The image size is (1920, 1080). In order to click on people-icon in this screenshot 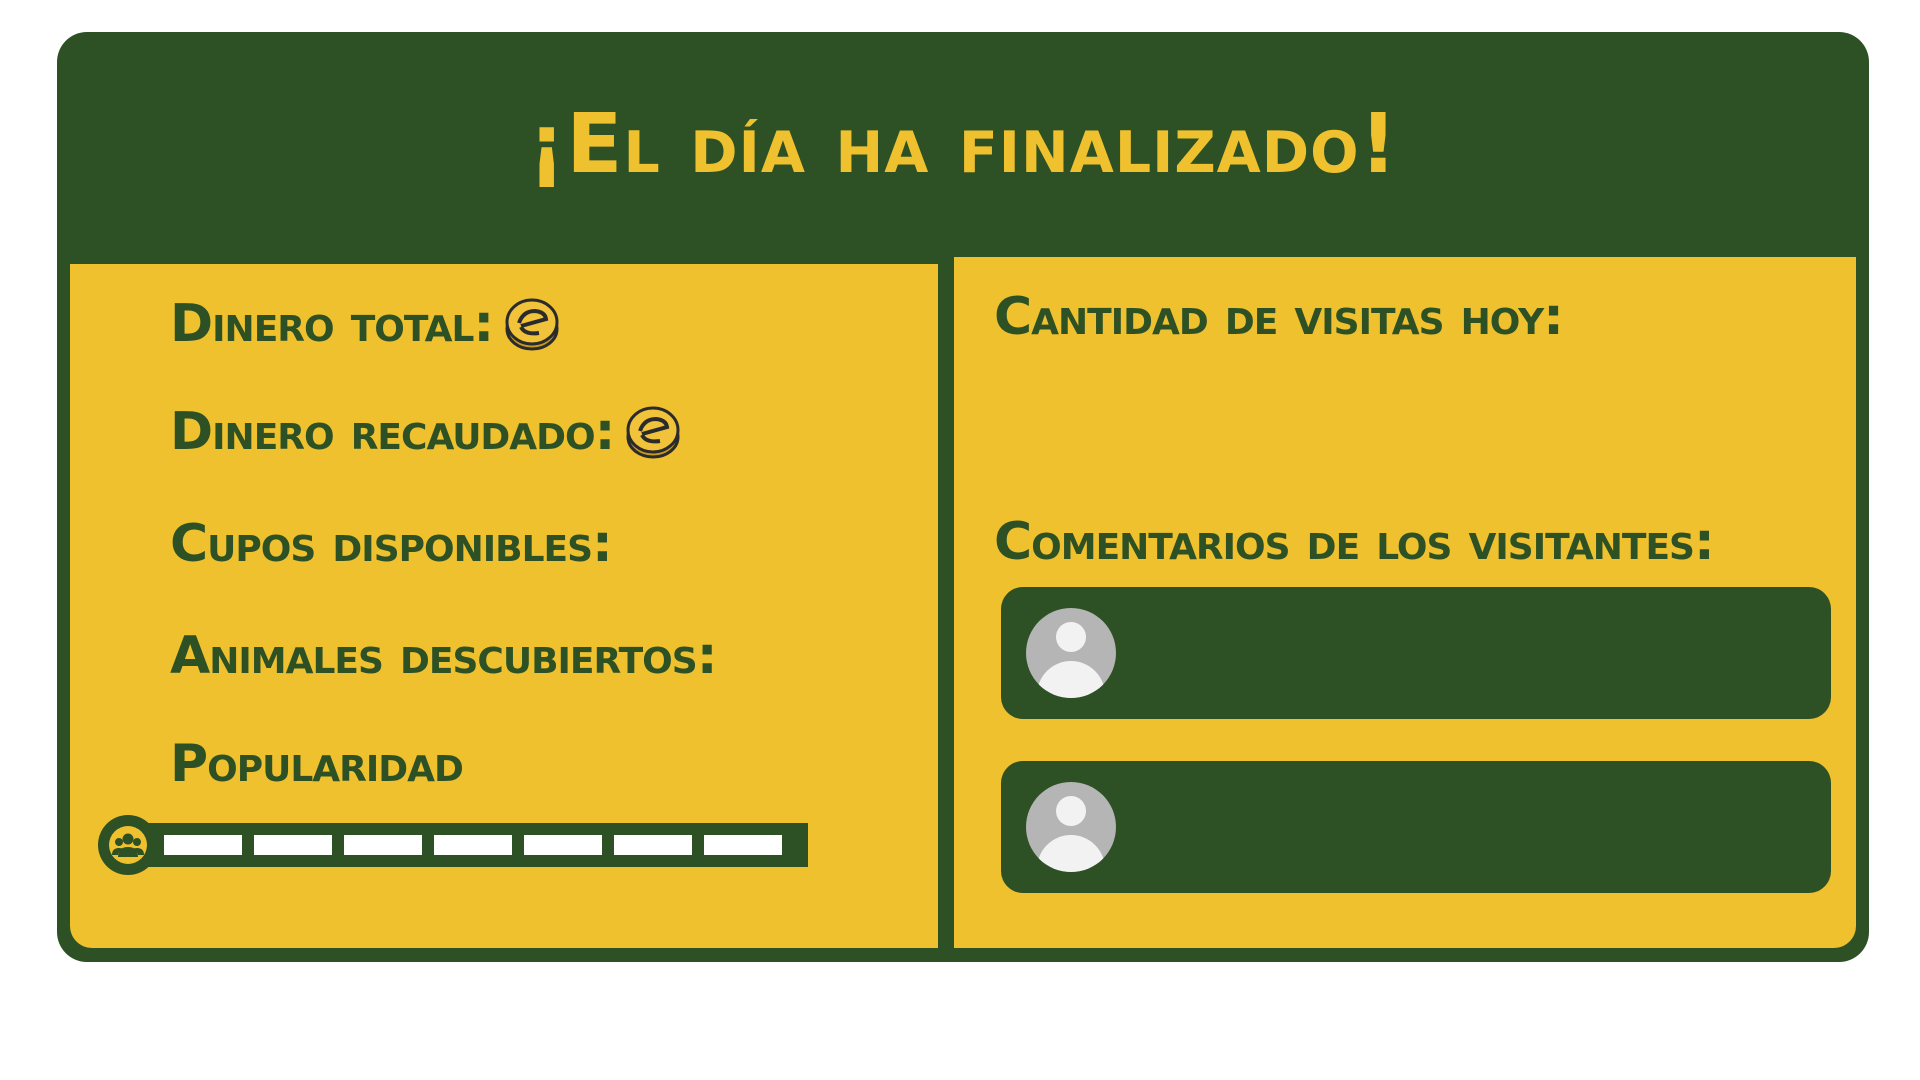, I will do `click(128, 845)`.